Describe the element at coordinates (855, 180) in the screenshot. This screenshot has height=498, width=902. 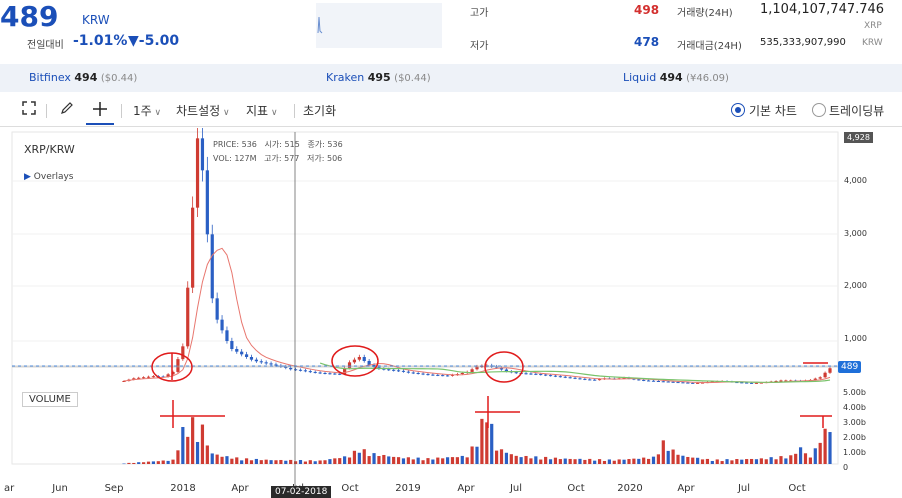
I see `y-tick: 4,000` at that location.